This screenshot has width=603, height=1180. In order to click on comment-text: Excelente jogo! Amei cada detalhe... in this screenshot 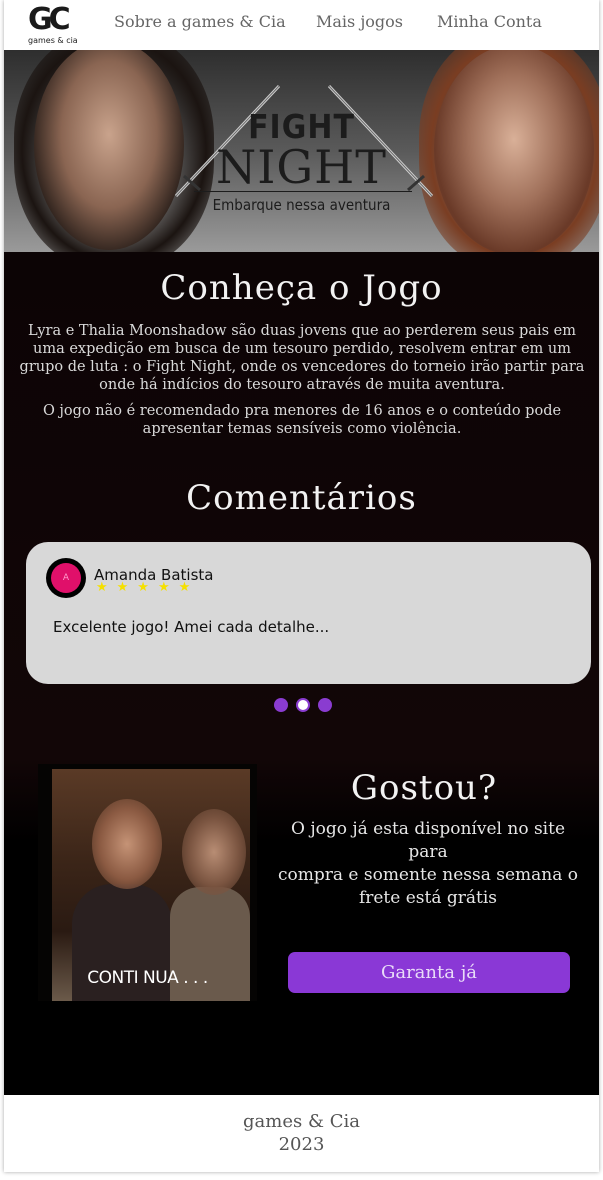, I will do `click(191, 627)`.